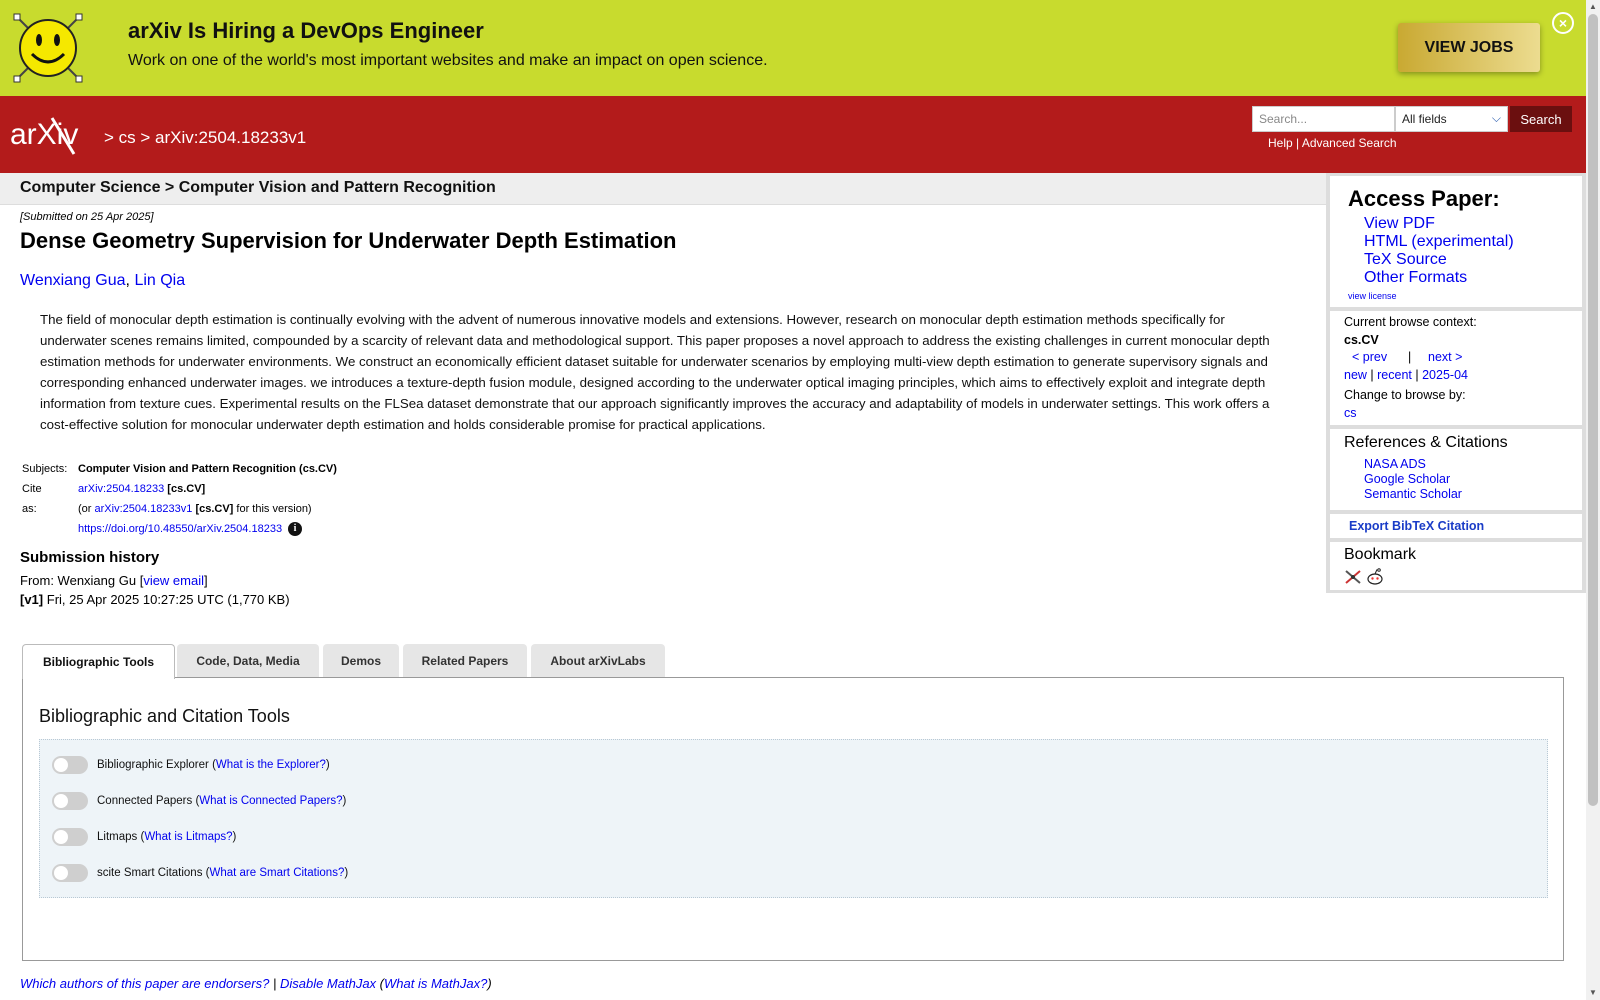 This screenshot has width=1600, height=1000. Describe the element at coordinates (465, 660) in the screenshot. I see `tab-related-papers: Related Papers` at that location.